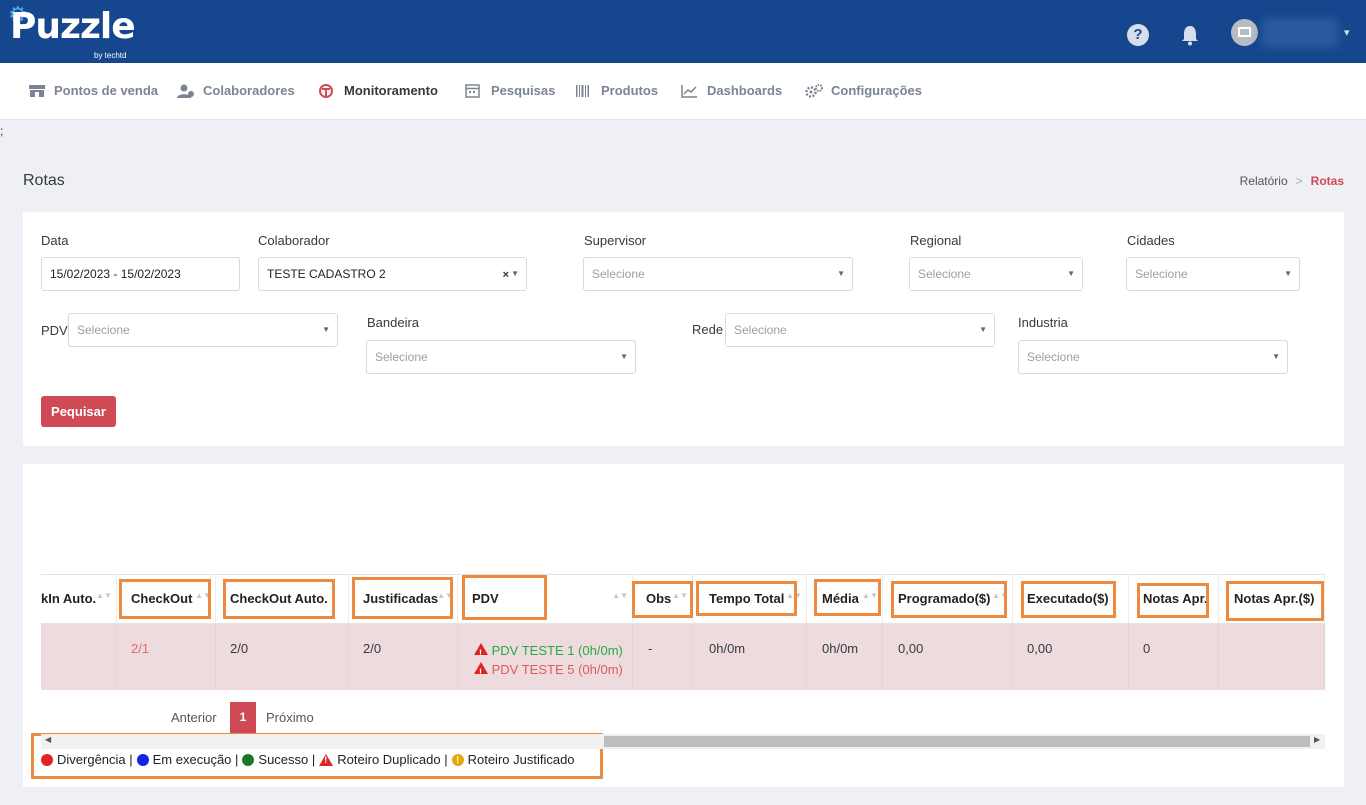  Describe the element at coordinates (845, 657) in the screenshot. I see `table-cell-media: 0h/0m` at that location.